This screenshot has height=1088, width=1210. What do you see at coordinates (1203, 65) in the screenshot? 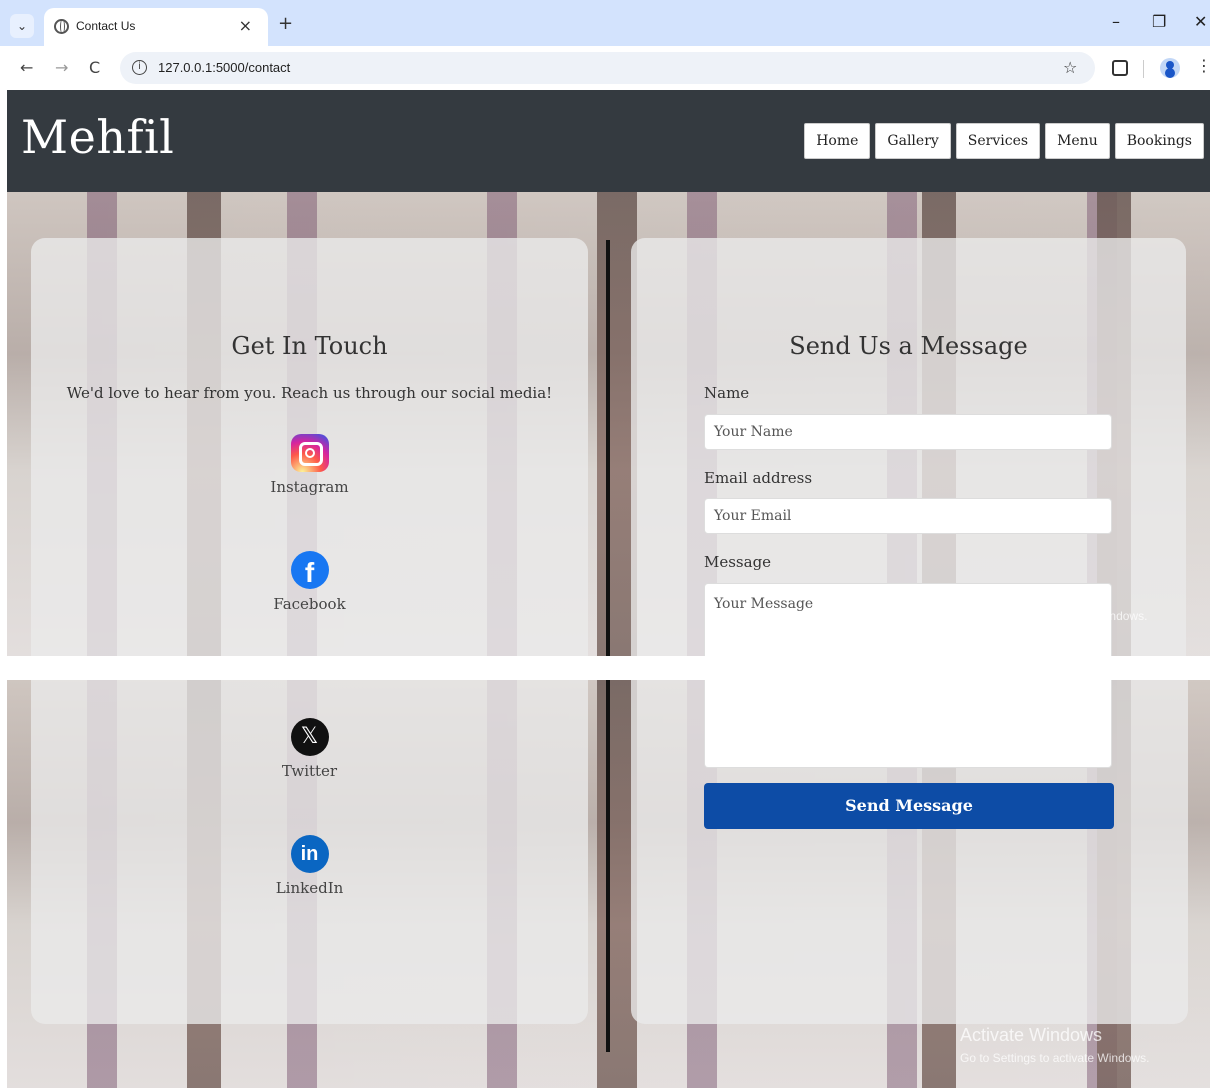
I see `browser-menu-icon: ⋮` at bounding box center [1203, 65].